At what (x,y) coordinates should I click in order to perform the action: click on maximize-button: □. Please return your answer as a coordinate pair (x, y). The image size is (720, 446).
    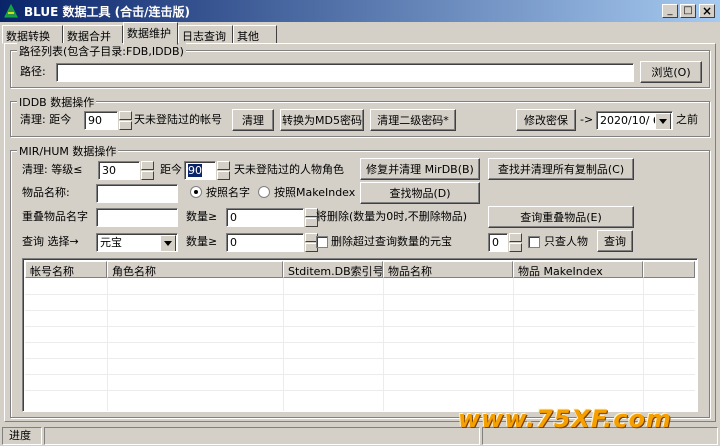
    Looking at the image, I should click on (688, 11).